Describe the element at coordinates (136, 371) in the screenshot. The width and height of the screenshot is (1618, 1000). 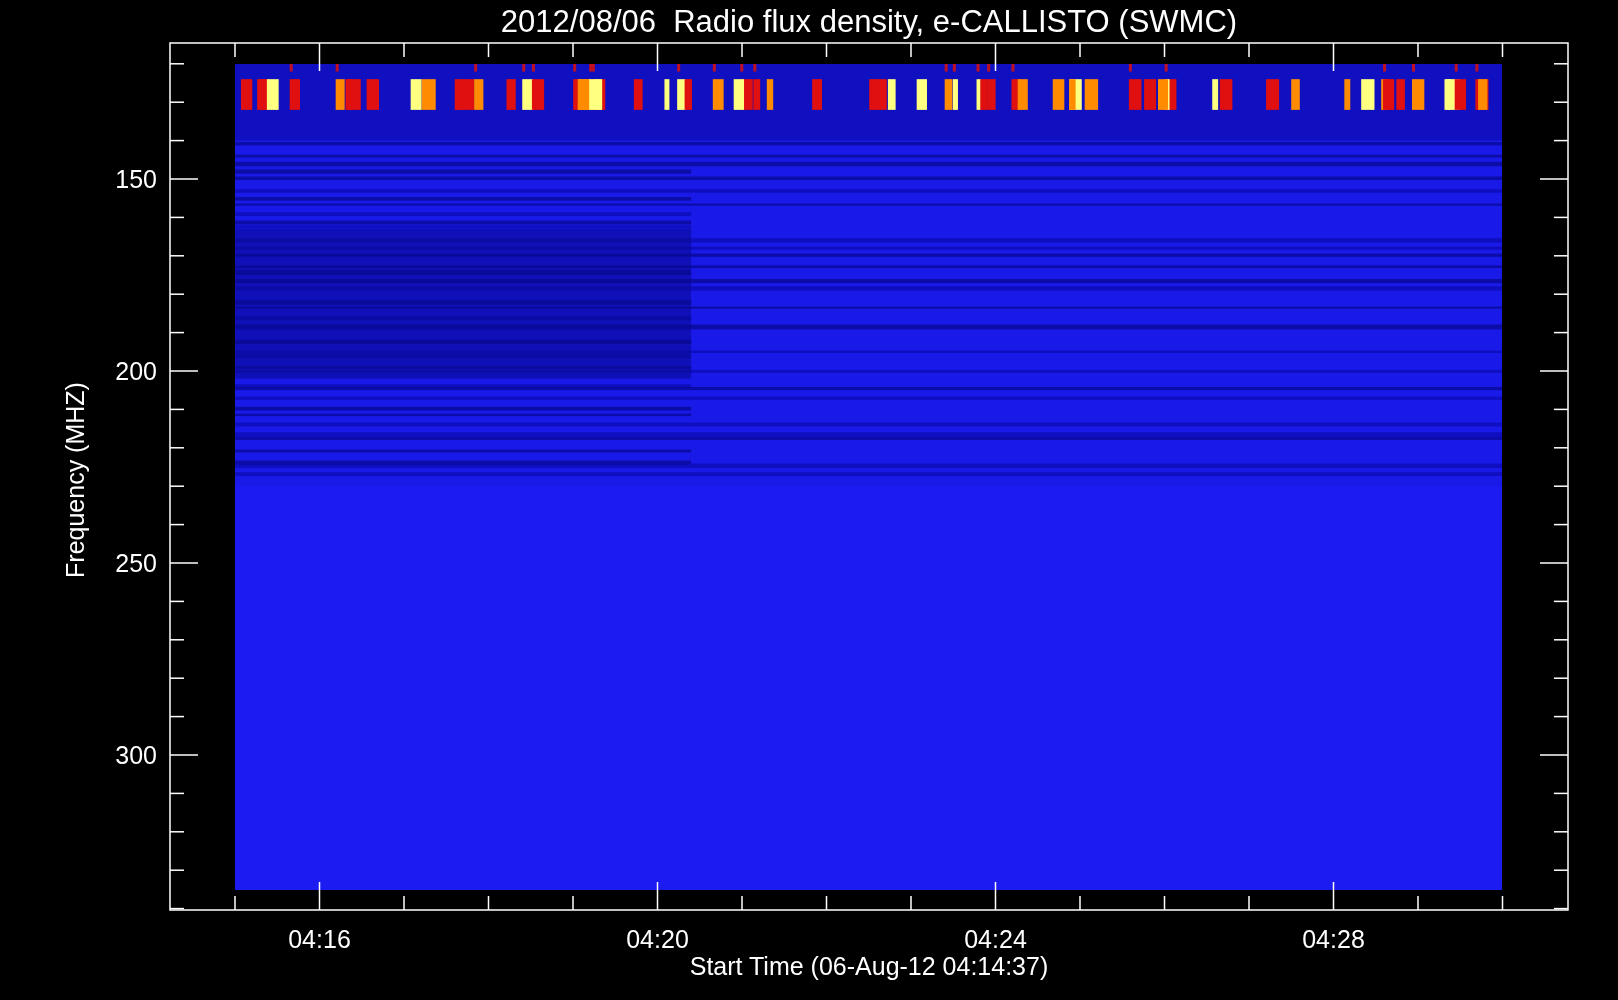
I see `y-tick-label: 200` at that location.